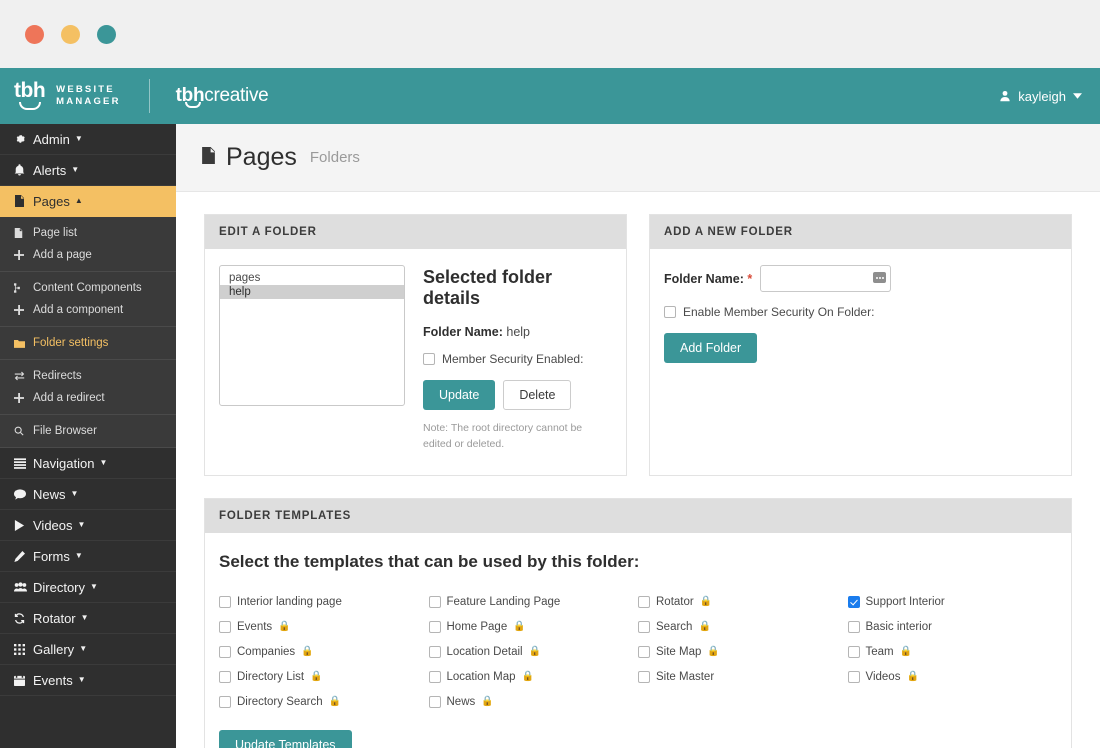  Describe the element at coordinates (711, 348) in the screenshot. I see `add-folder-button: Add Folder` at that location.